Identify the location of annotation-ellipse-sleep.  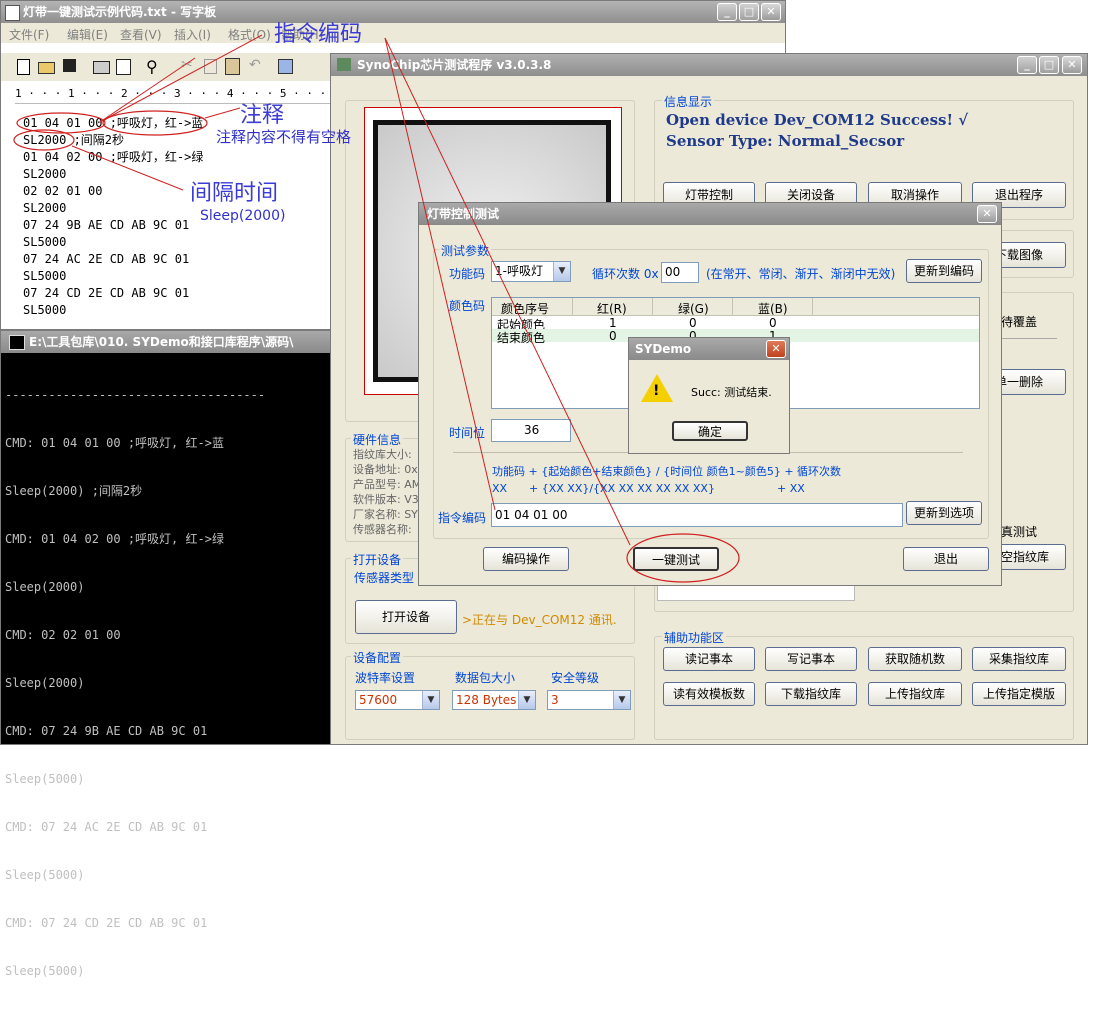
(44, 140).